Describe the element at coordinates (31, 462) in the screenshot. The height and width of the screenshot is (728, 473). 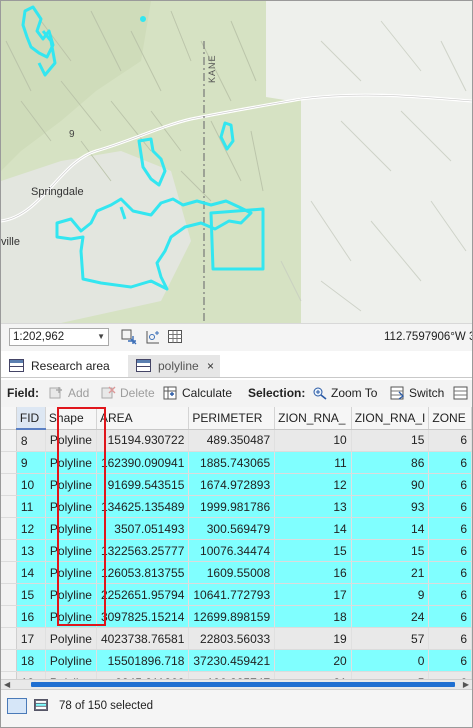
I see `cell-fid: 9` at that location.